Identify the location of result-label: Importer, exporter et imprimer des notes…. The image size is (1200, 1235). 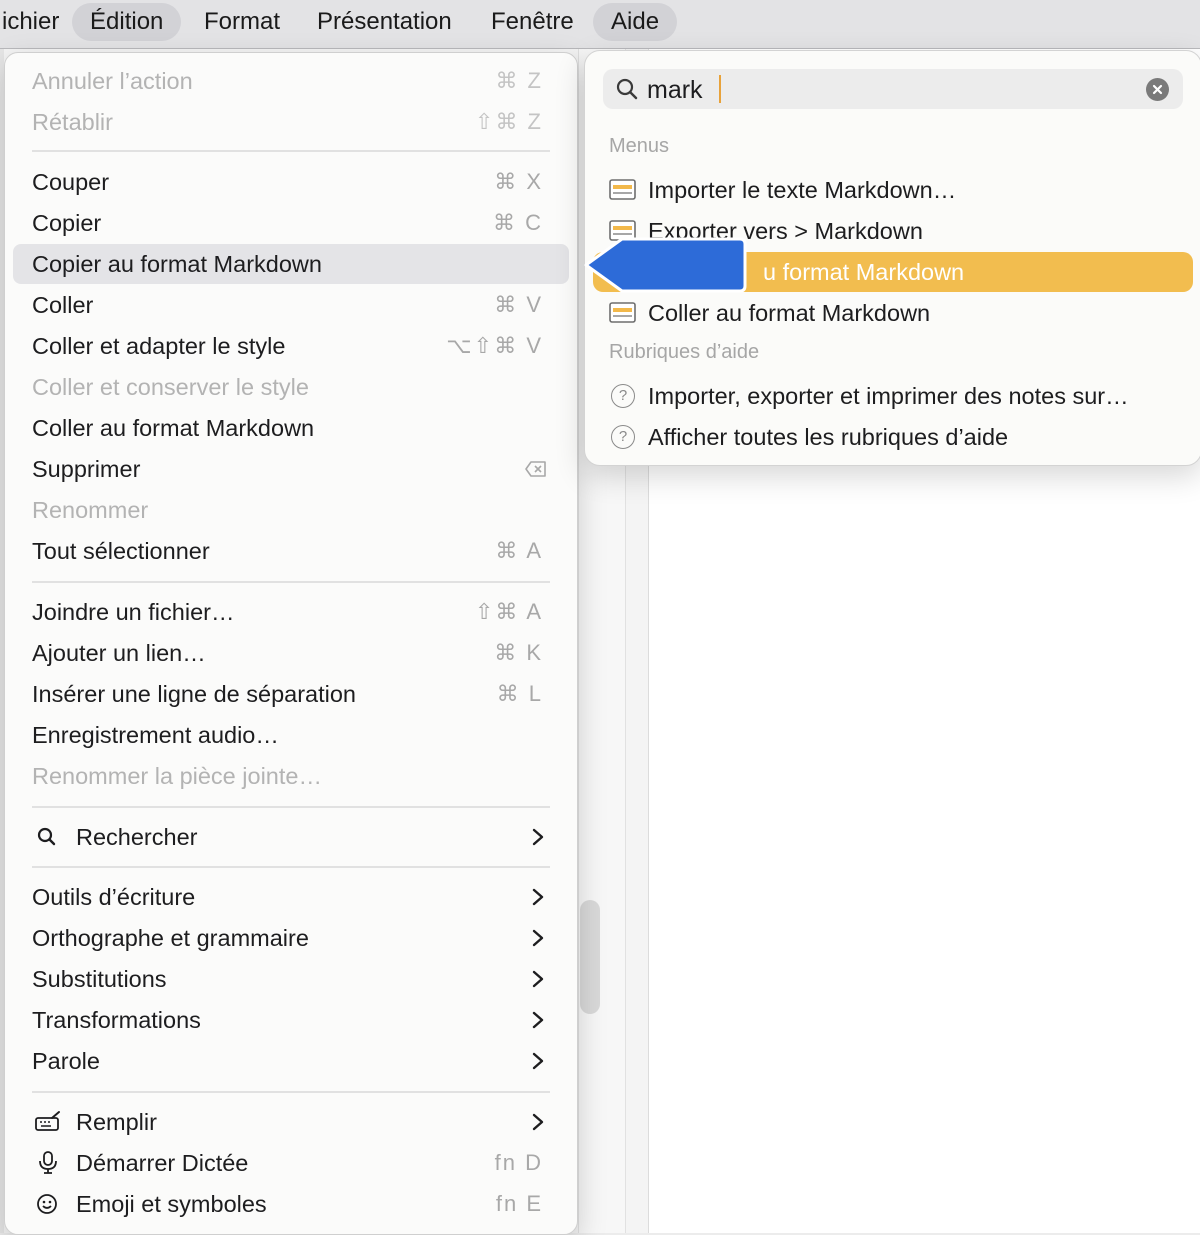
(888, 396).